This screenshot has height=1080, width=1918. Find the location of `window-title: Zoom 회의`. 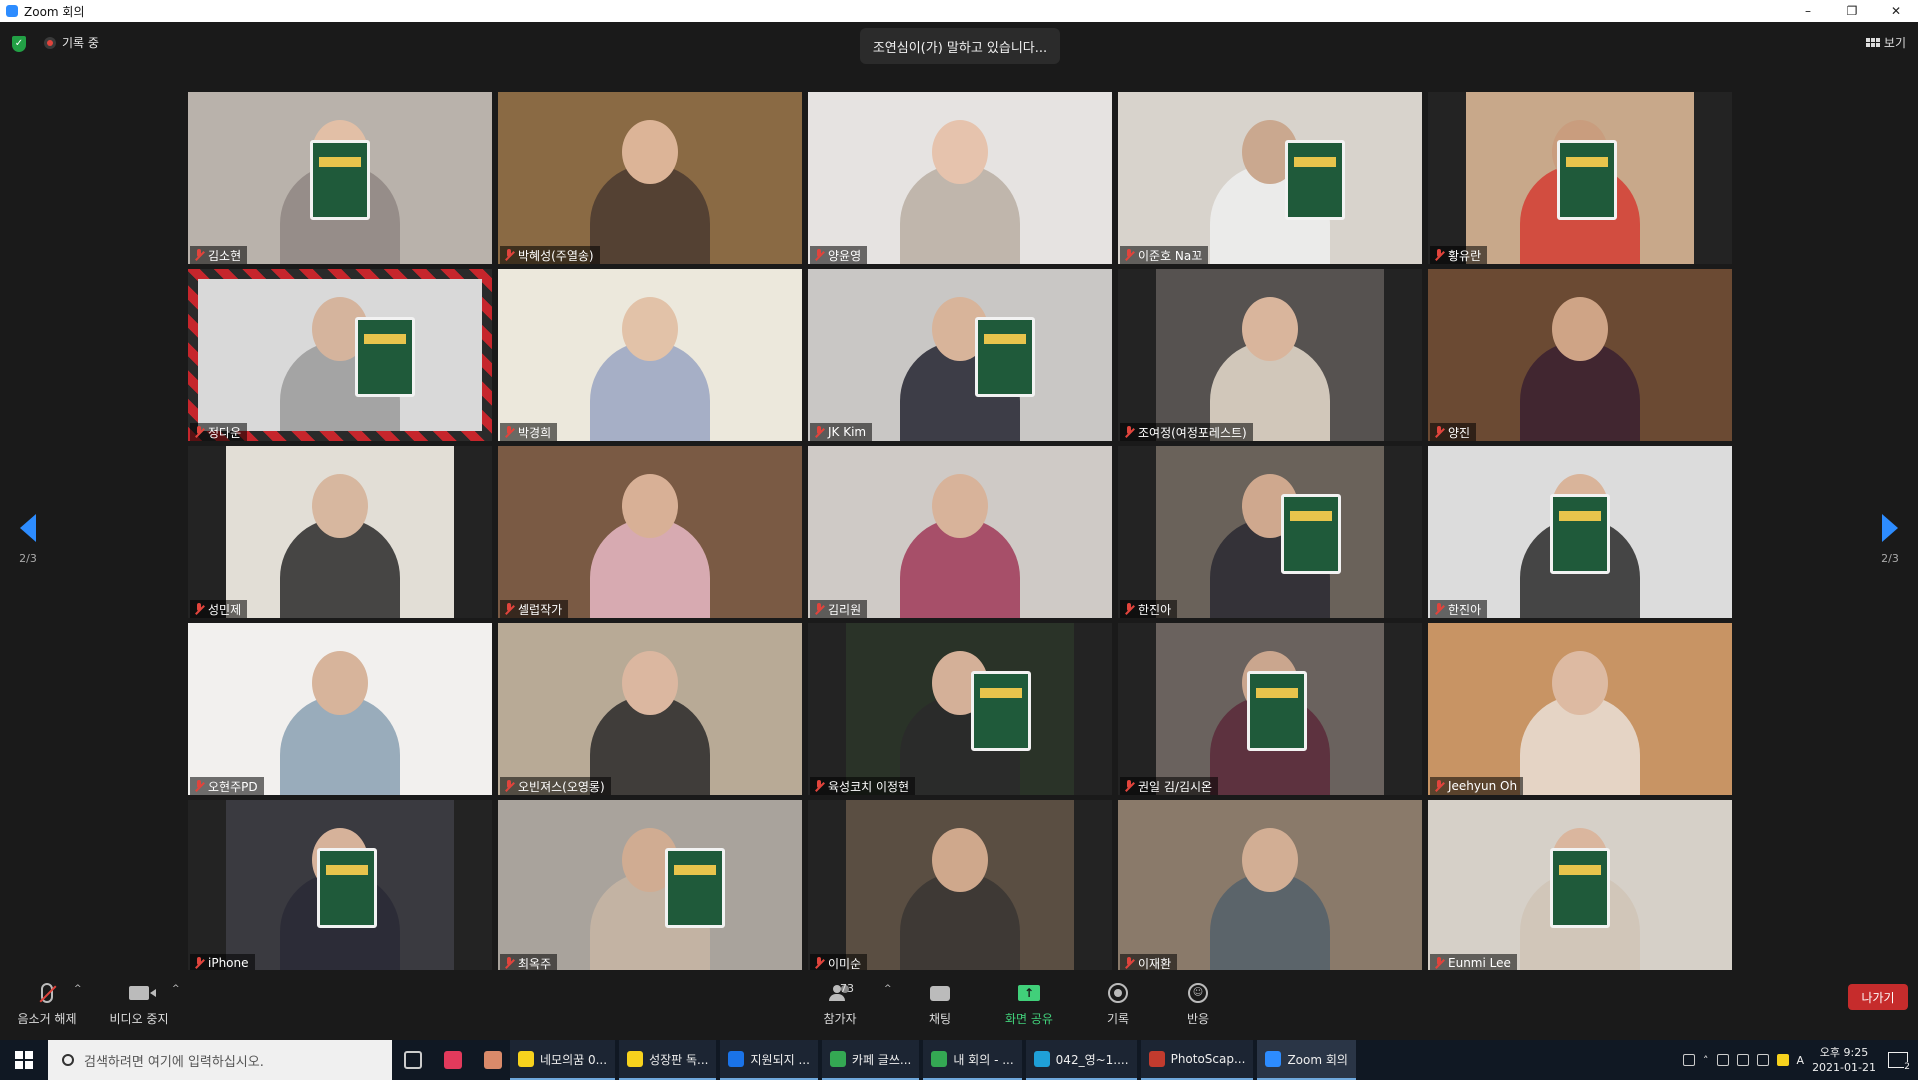

window-title: Zoom 회의 is located at coordinates (54, 11).